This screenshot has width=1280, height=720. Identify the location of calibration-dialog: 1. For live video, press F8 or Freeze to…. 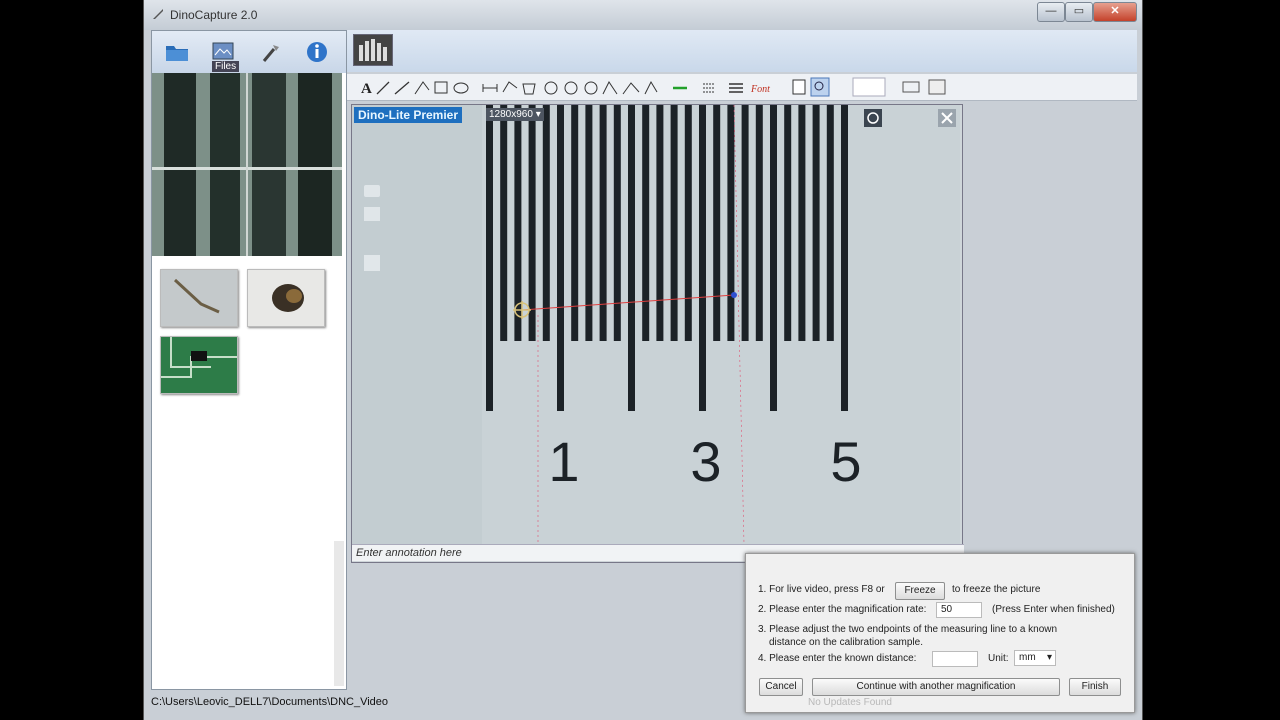
(940, 633).